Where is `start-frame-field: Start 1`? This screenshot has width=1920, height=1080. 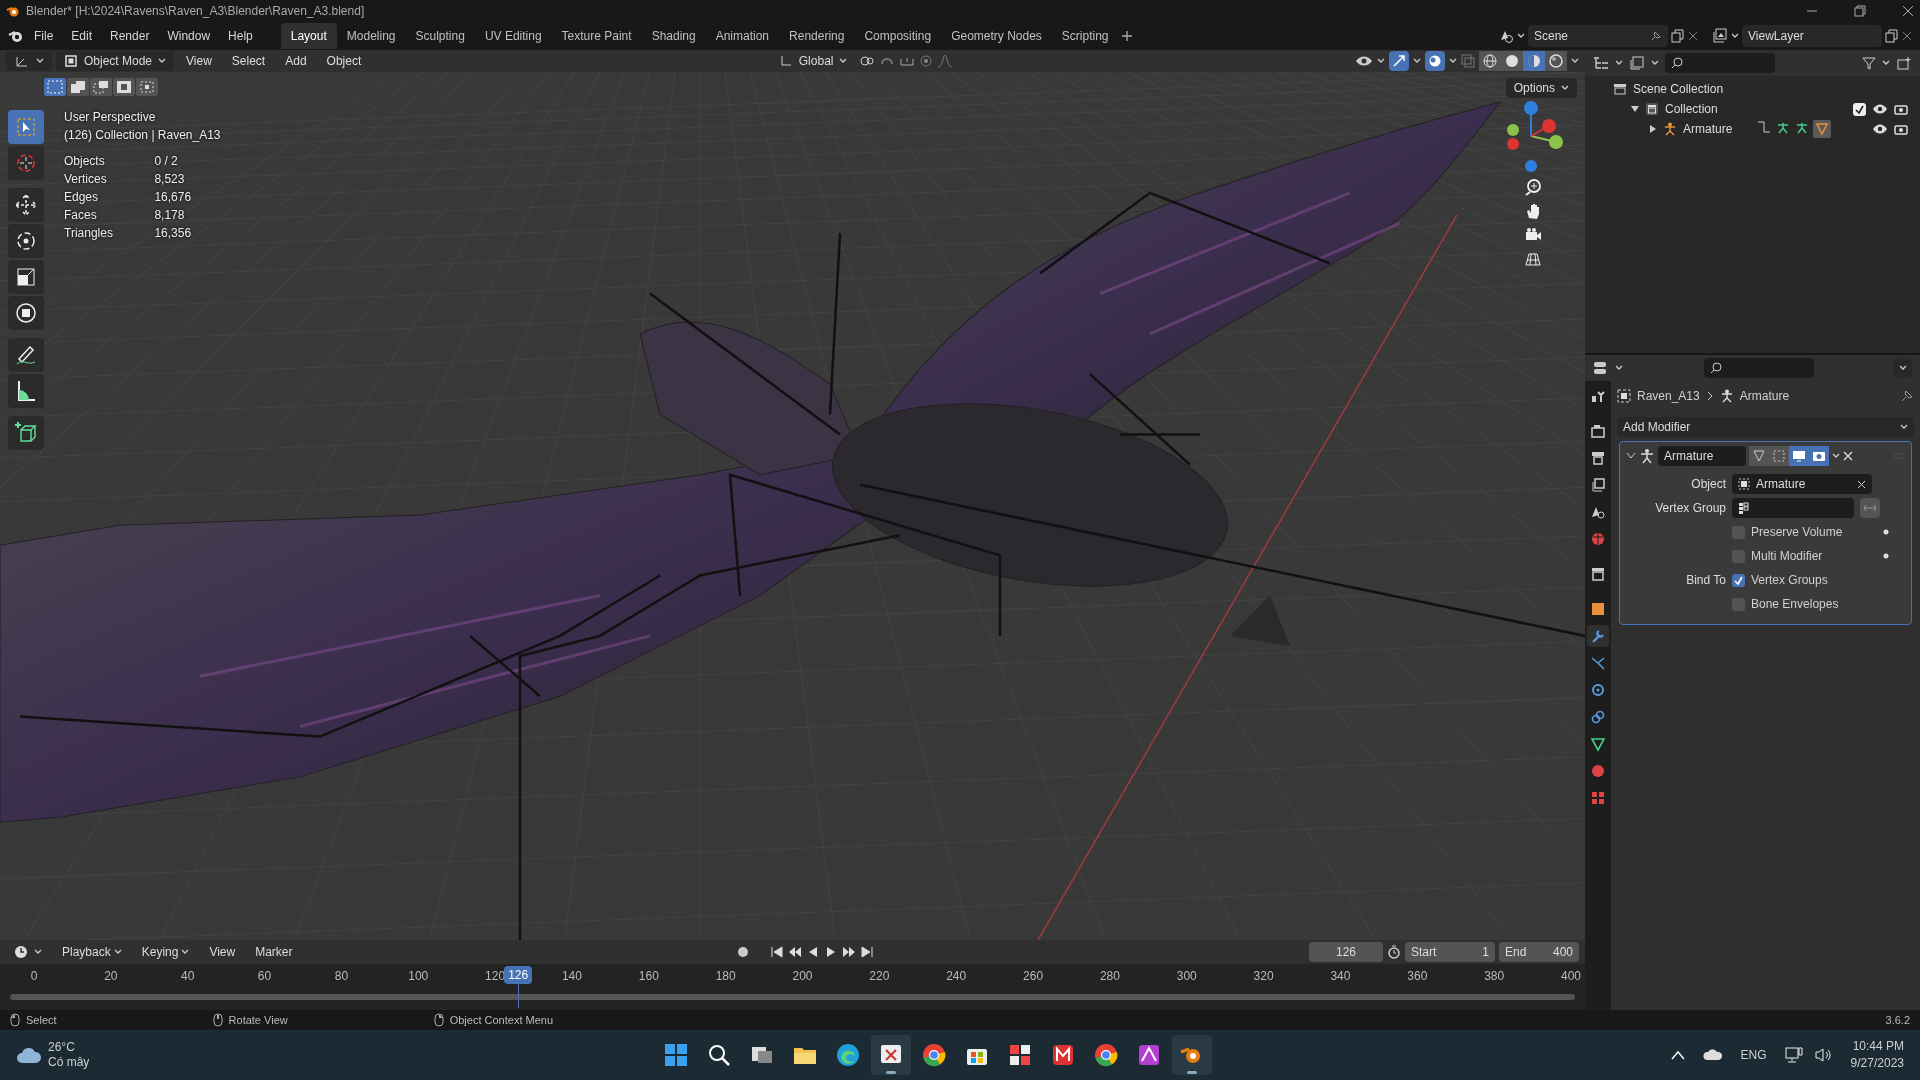
start-frame-field: Start 1 is located at coordinates (1450, 952).